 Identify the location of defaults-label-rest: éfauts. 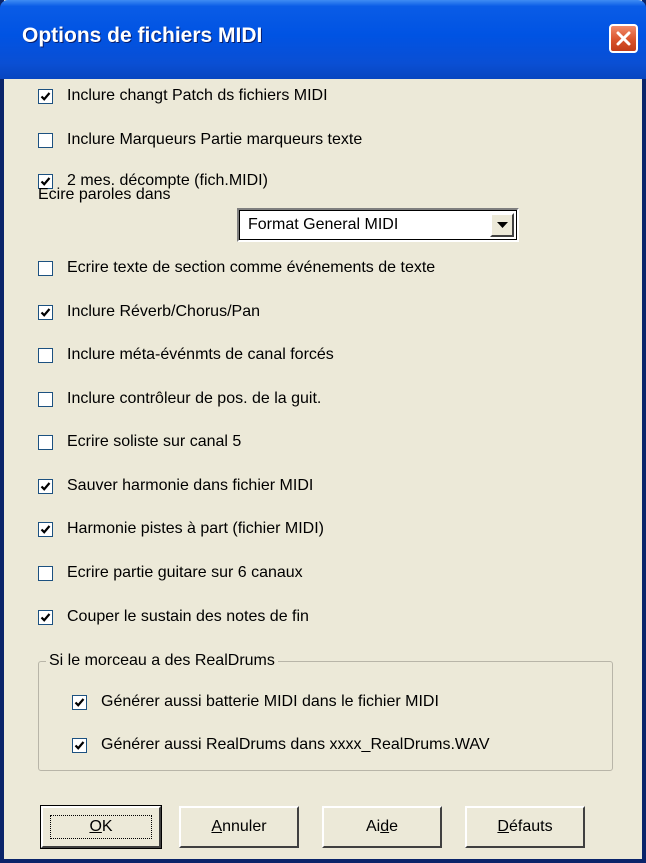
(530, 826).